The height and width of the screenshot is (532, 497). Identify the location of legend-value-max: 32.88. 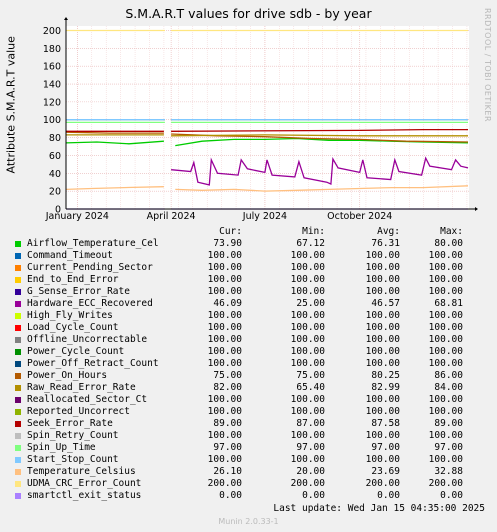
(448, 471).